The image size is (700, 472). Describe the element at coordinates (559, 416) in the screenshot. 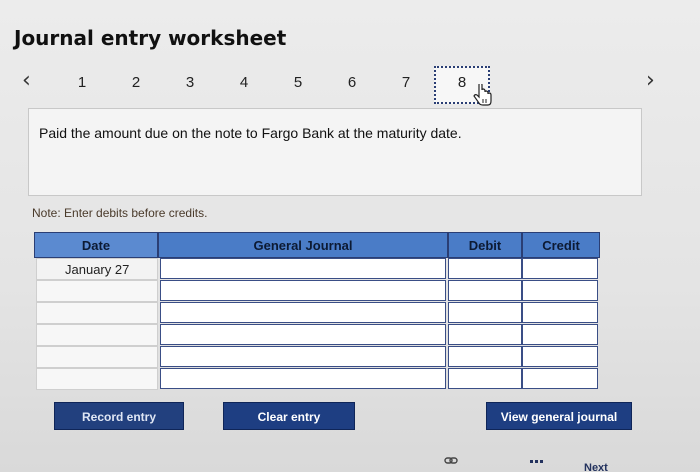

I see `view-general-journal-button: View general journal` at that location.